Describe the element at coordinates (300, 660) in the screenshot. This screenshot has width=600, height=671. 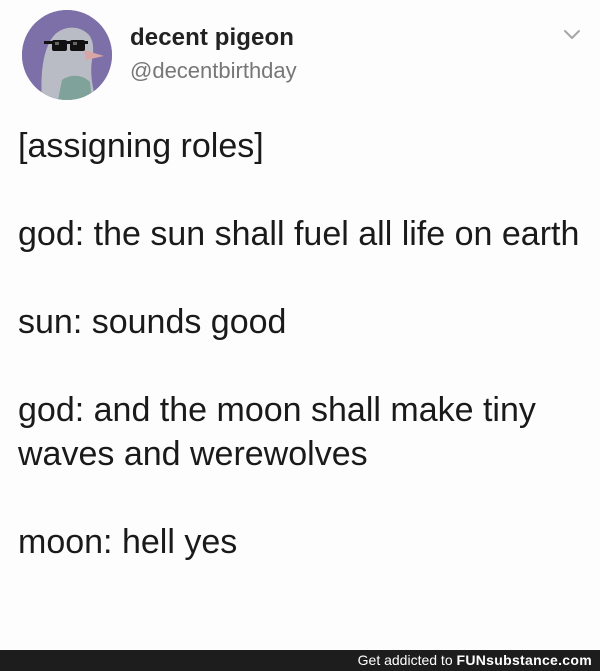
I see `watermark-footer: Get addicted to FUNsubstance.com` at that location.